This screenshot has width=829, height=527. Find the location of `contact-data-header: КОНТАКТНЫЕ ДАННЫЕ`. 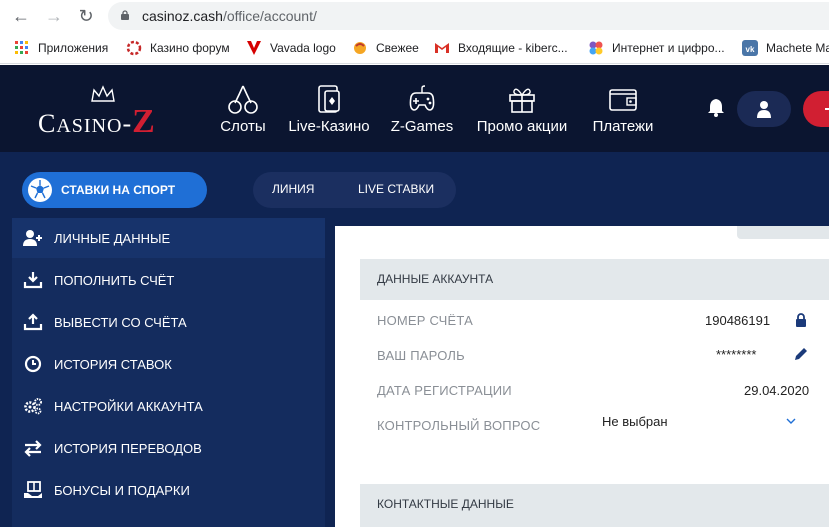

contact-data-header: КОНТАКТНЫЕ ДАННЫЕ is located at coordinates (594, 505).